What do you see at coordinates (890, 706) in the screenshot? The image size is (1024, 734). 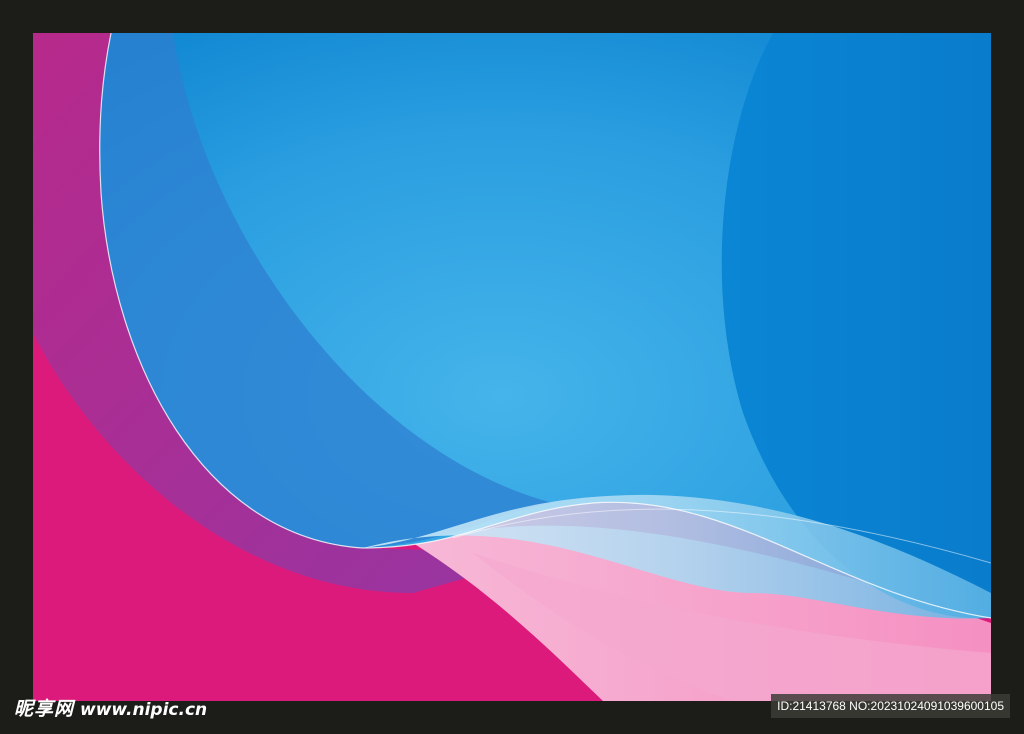 I see `watermark-id: ID:21413768 NO:20231024091039600105` at bounding box center [890, 706].